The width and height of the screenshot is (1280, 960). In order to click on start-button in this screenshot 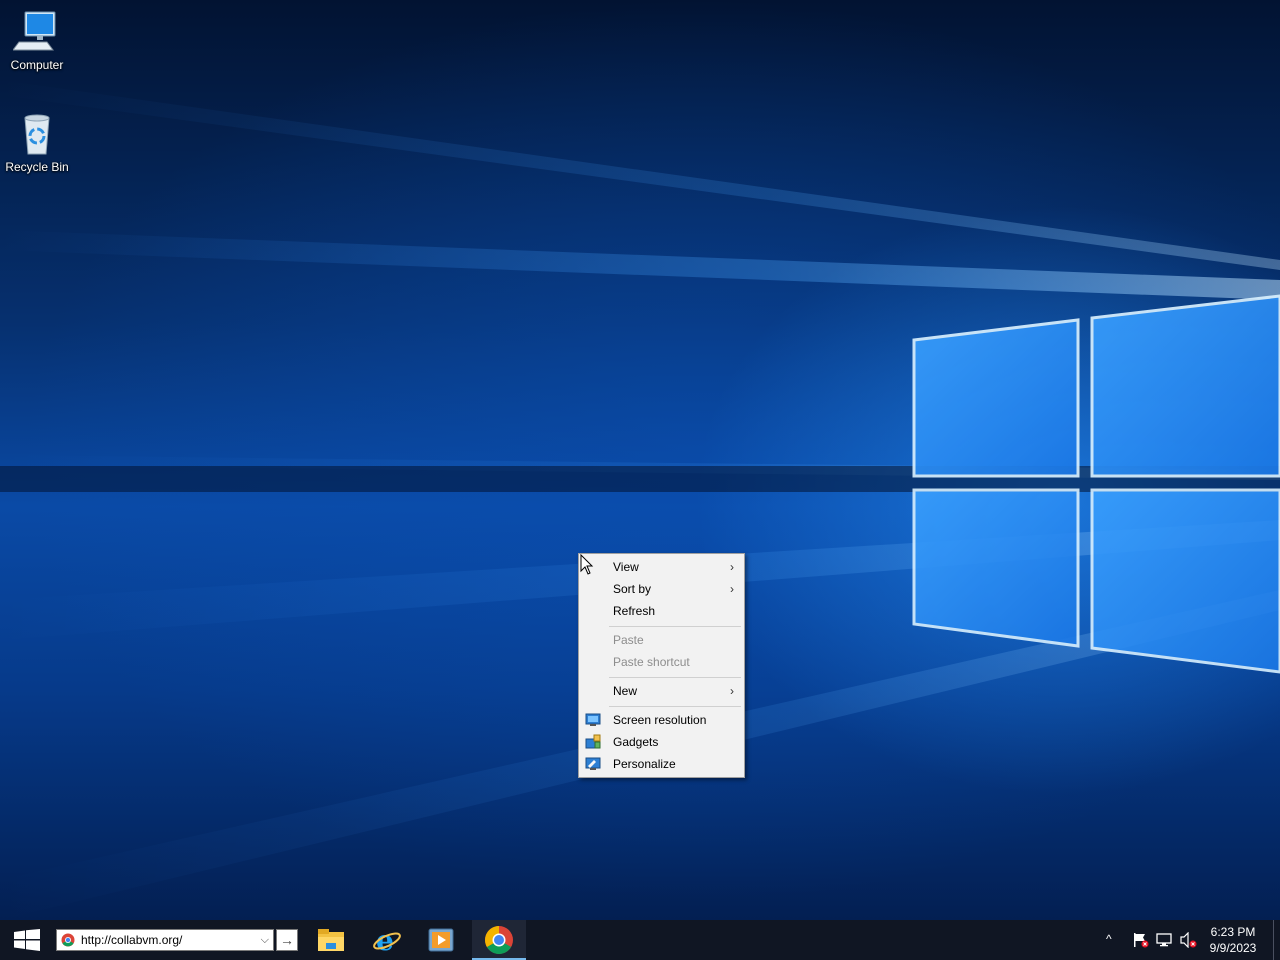, I will do `click(27, 940)`.